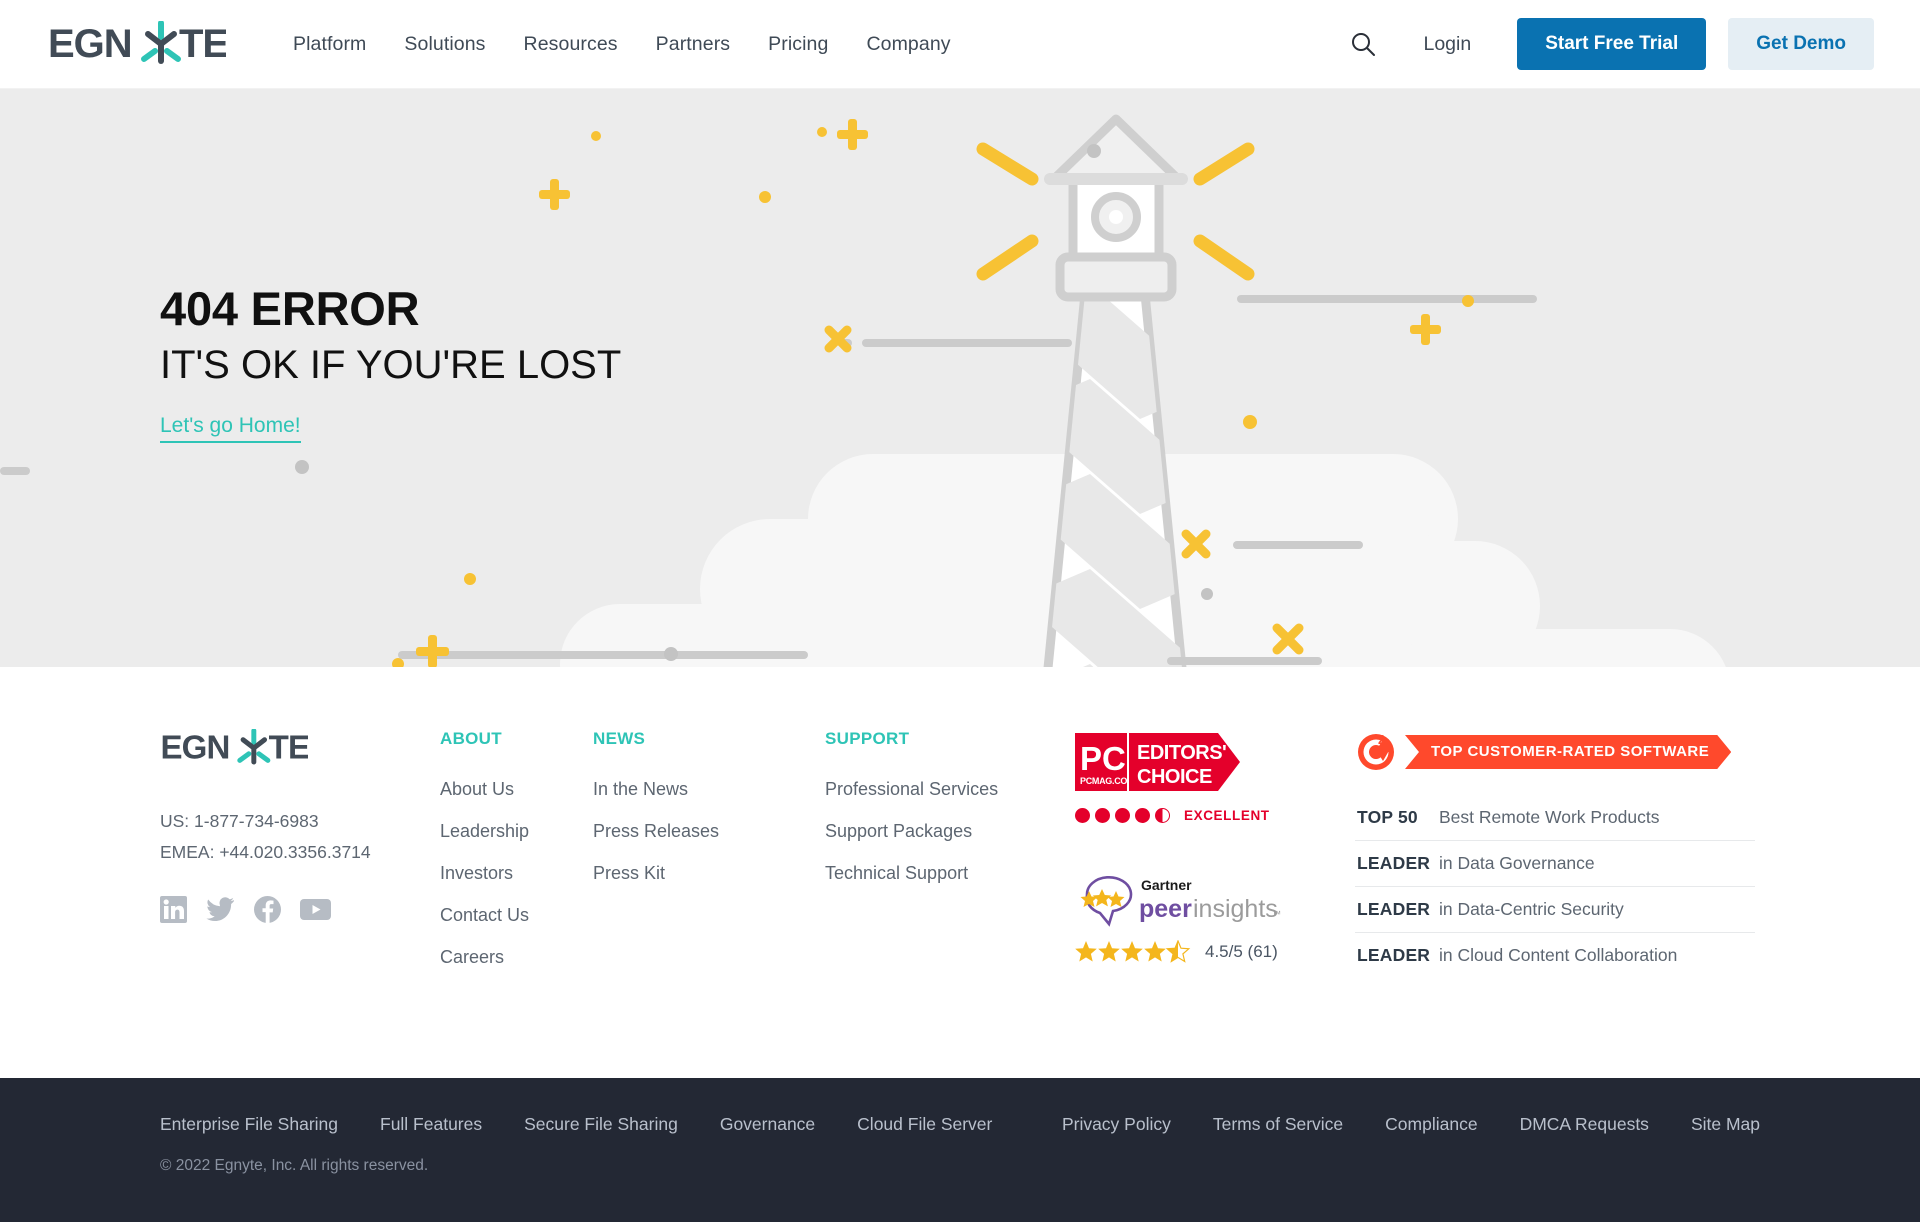 This screenshot has height=1222, width=1920. What do you see at coordinates (1197, 951) in the screenshot?
I see `gartner-star-rating: 4.5/5 (61)` at bounding box center [1197, 951].